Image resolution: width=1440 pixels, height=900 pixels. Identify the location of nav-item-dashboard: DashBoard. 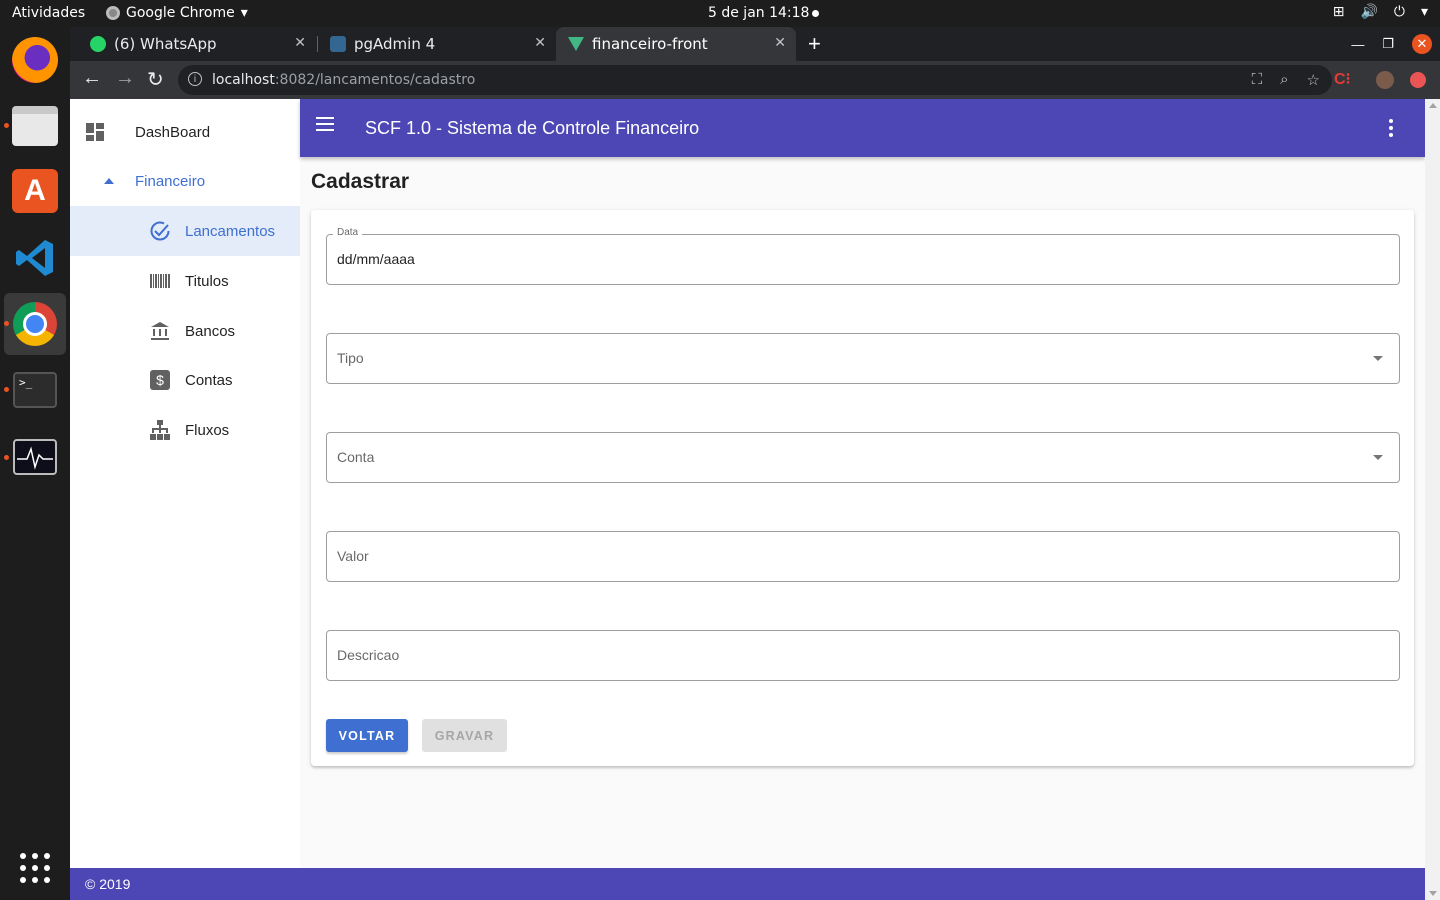
(185, 132).